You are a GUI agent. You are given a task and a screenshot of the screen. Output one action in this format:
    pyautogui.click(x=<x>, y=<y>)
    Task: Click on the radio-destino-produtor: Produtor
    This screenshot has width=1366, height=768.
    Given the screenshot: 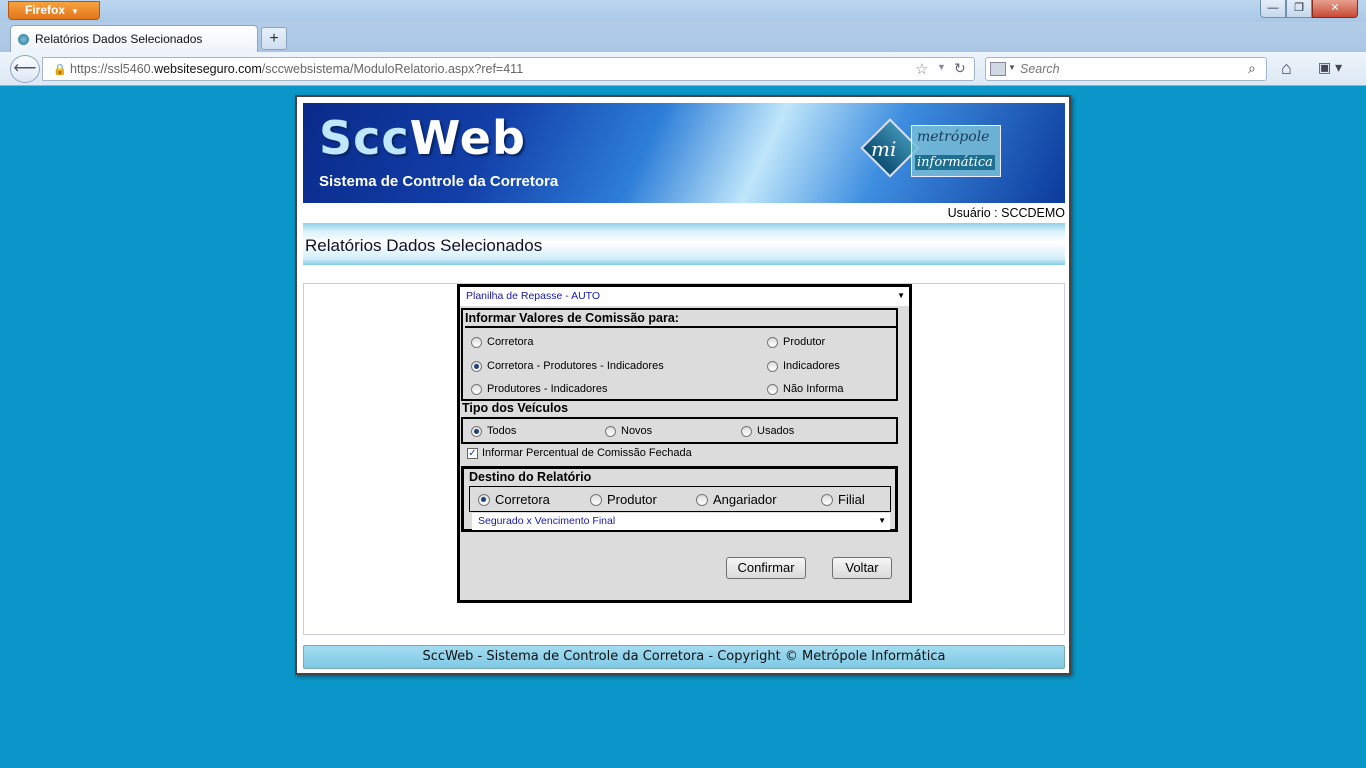 What is the action you would take?
    pyautogui.click(x=623, y=499)
    